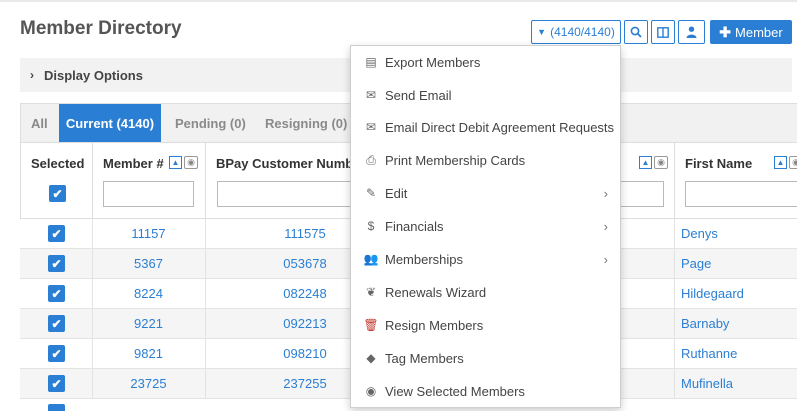 This screenshot has height=411, width=797. What do you see at coordinates (705, 324) in the screenshot?
I see `first-name-cell: Barnaby` at bounding box center [705, 324].